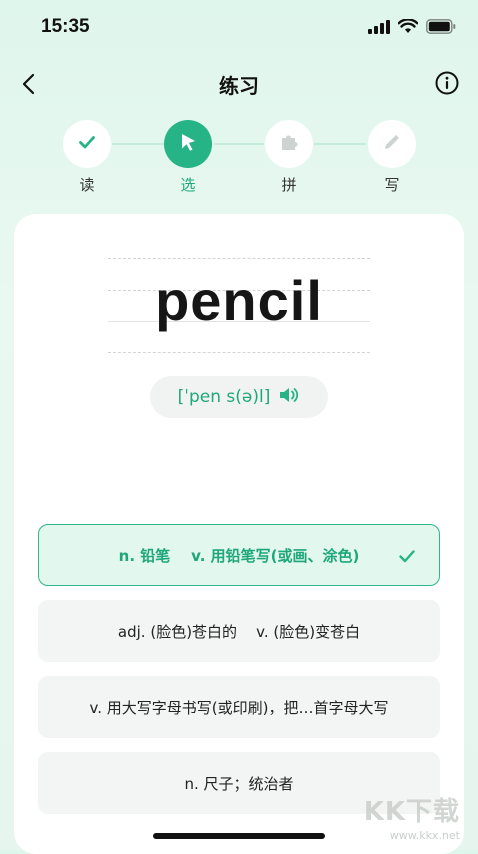 This screenshot has height=854, width=478. I want to click on pencil-icon, so click(392, 144).